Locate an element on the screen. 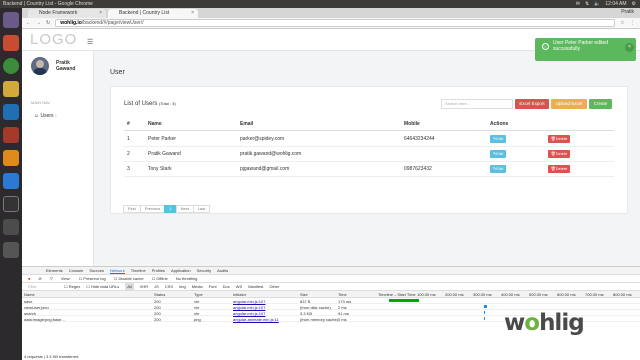  clear-icon: ⊘ is located at coordinates (39, 278).